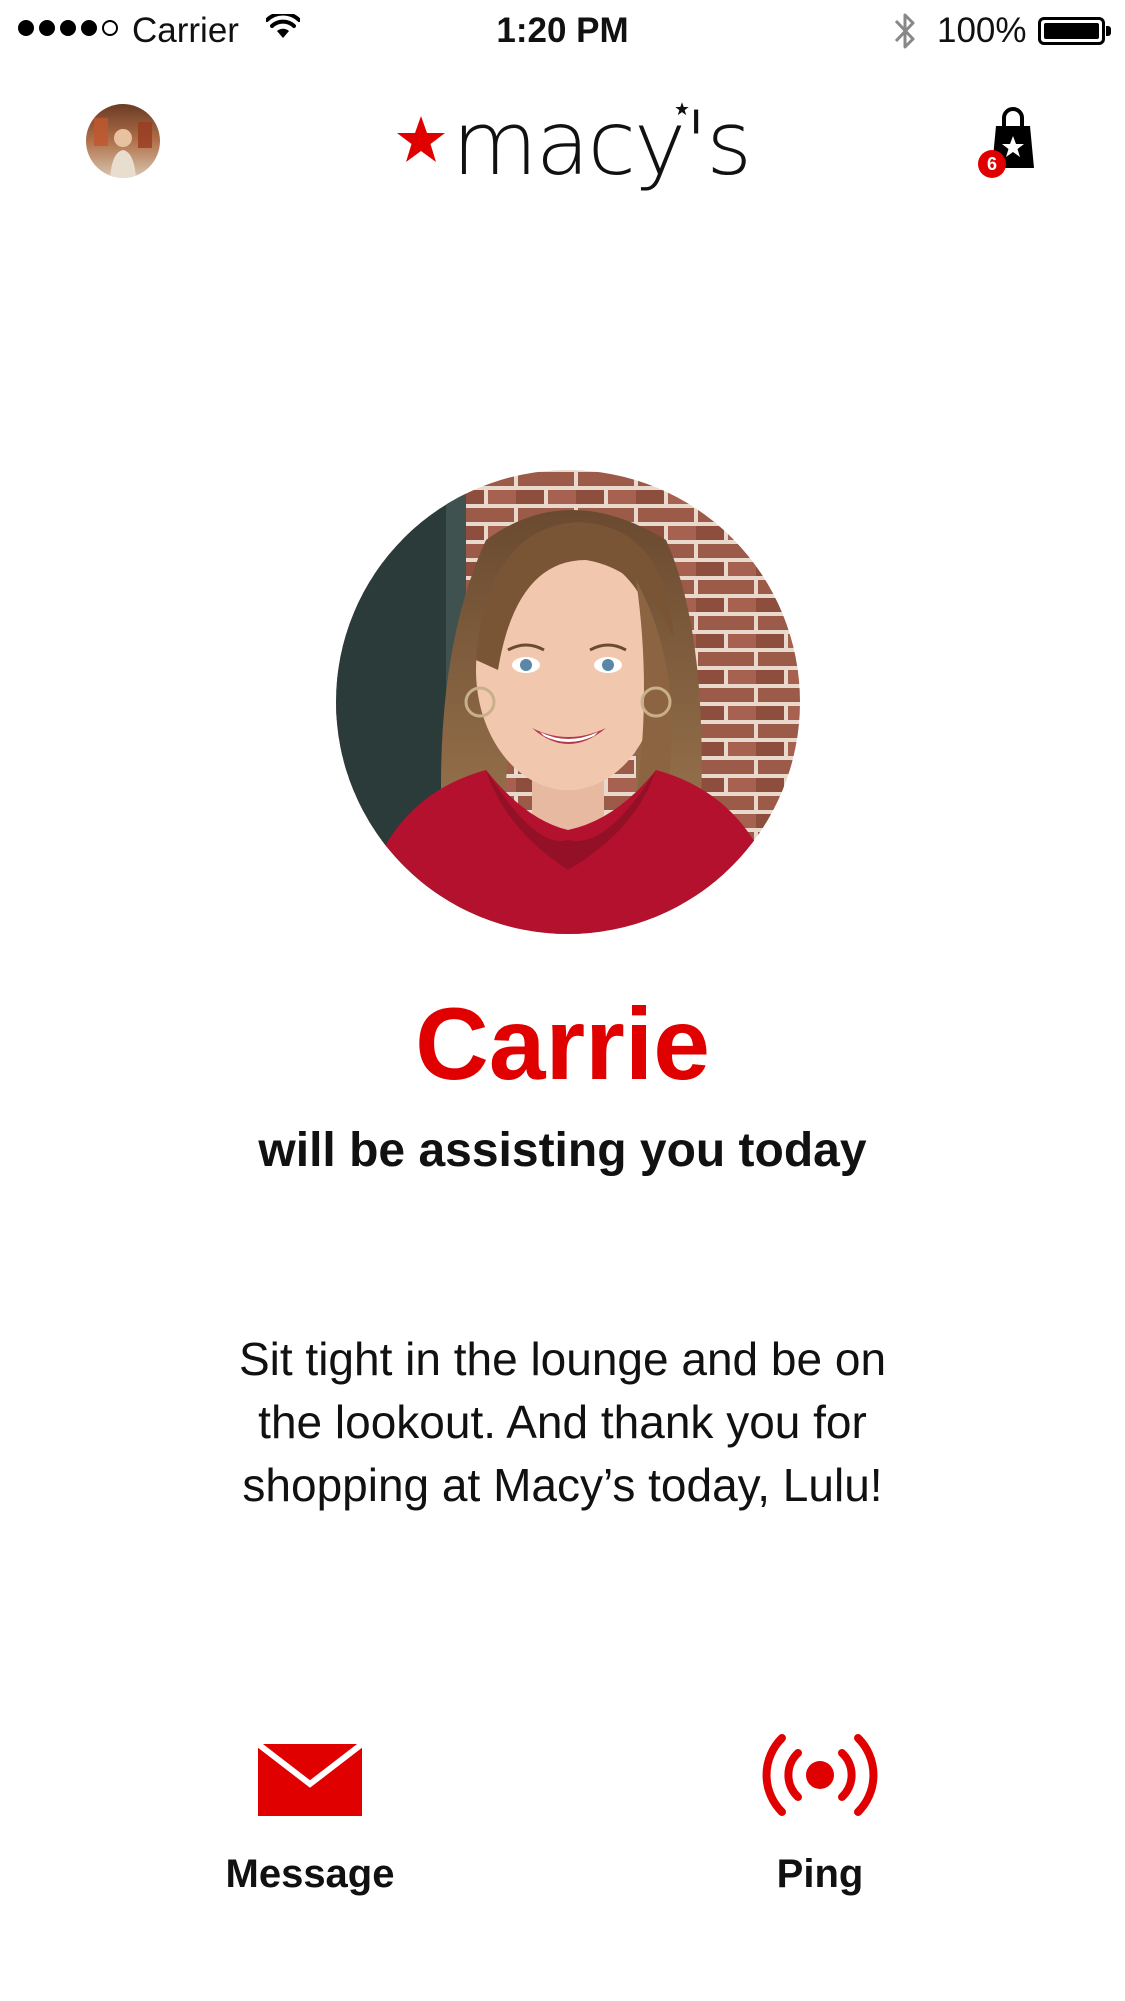 The width and height of the screenshot is (1125, 2001). I want to click on battery-percentage: 100%, so click(982, 30).